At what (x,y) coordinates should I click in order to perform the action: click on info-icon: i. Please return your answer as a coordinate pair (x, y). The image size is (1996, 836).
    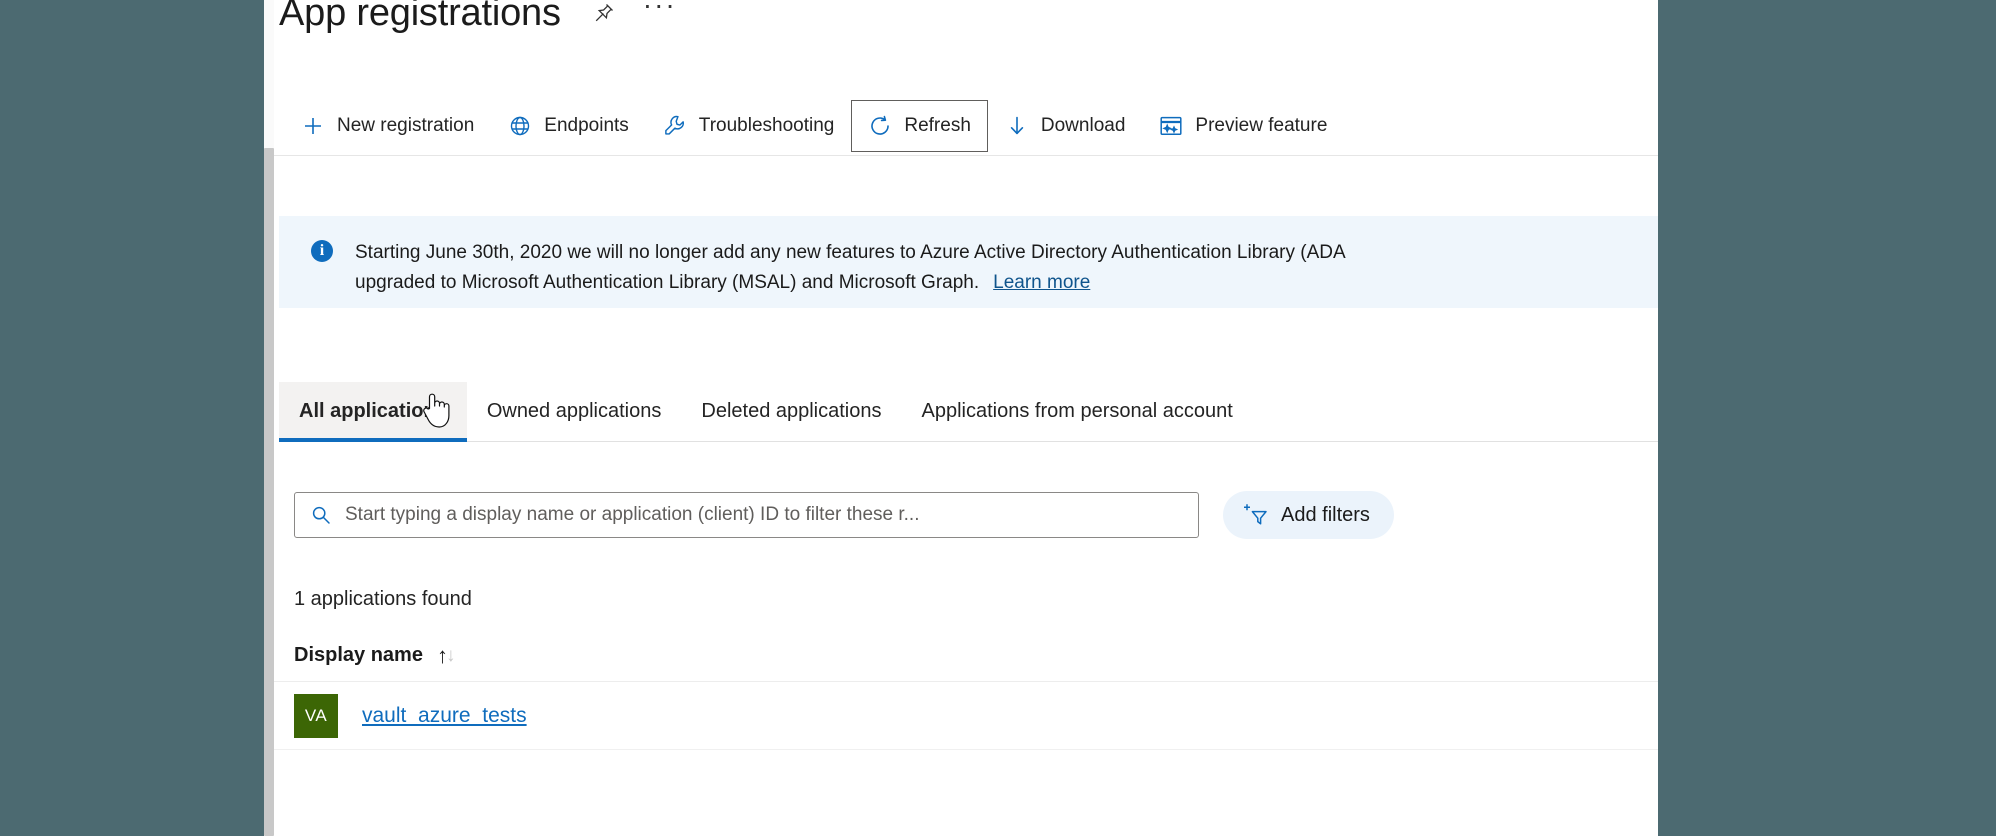
    Looking at the image, I should click on (322, 251).